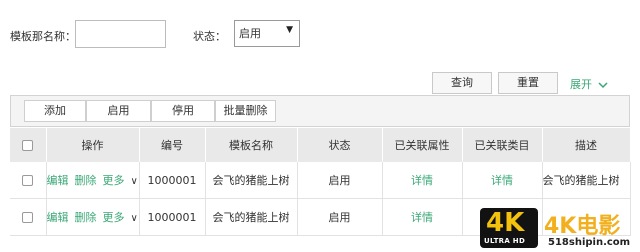 The image size is (640, 252). I want to click on watermark-logo: 4K ULTRA HD 4K电影 518shipin.com, so click(560, 229).